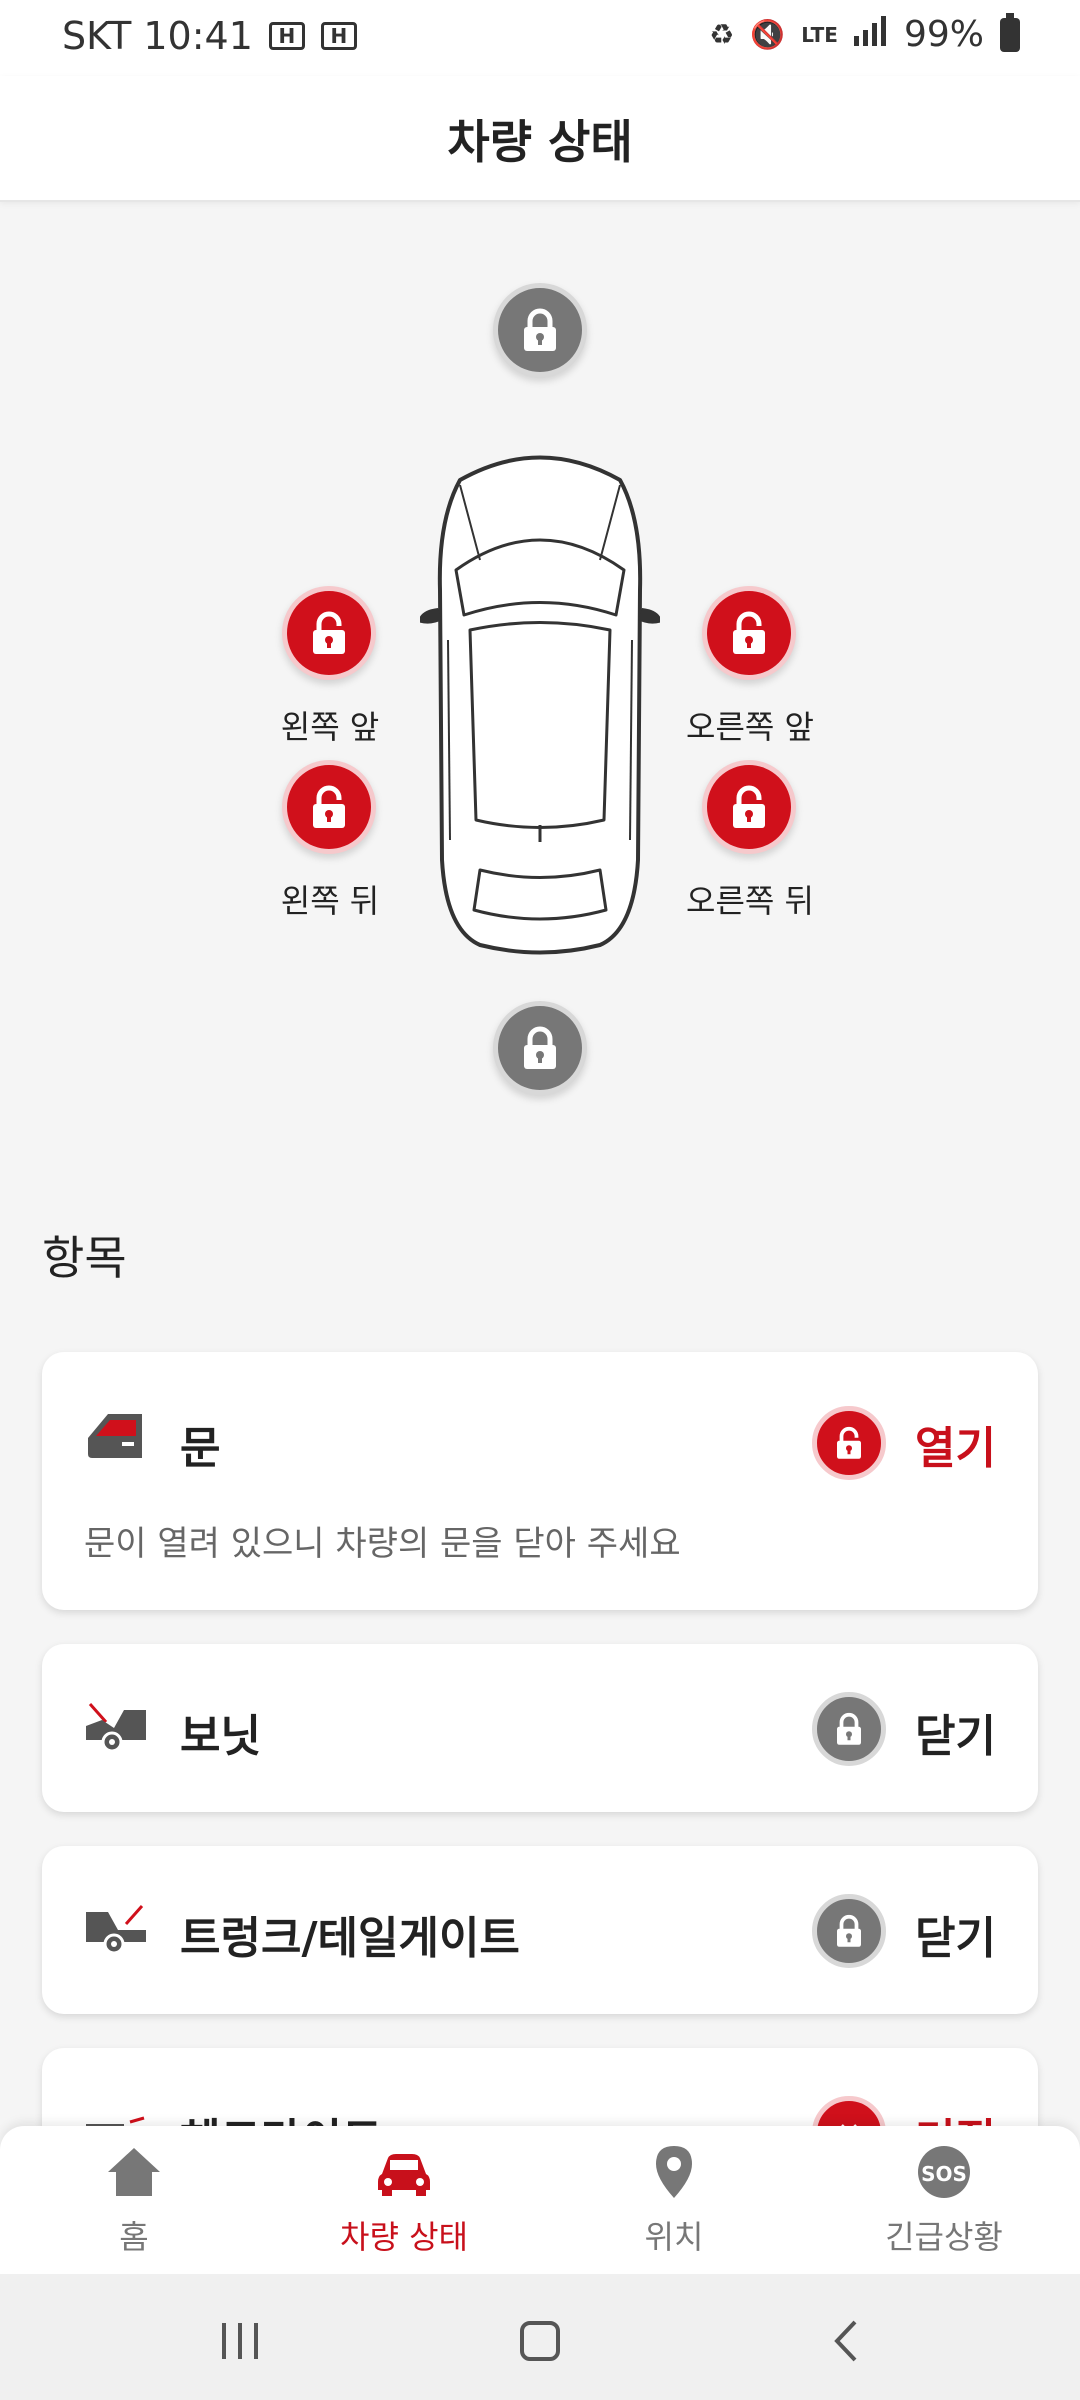 This screenshot has width=1080, height=2400. What do you see at coordinates (1010, 32) in the screenshot?
I see `battery-icon` at bounding box center [1010, 32].